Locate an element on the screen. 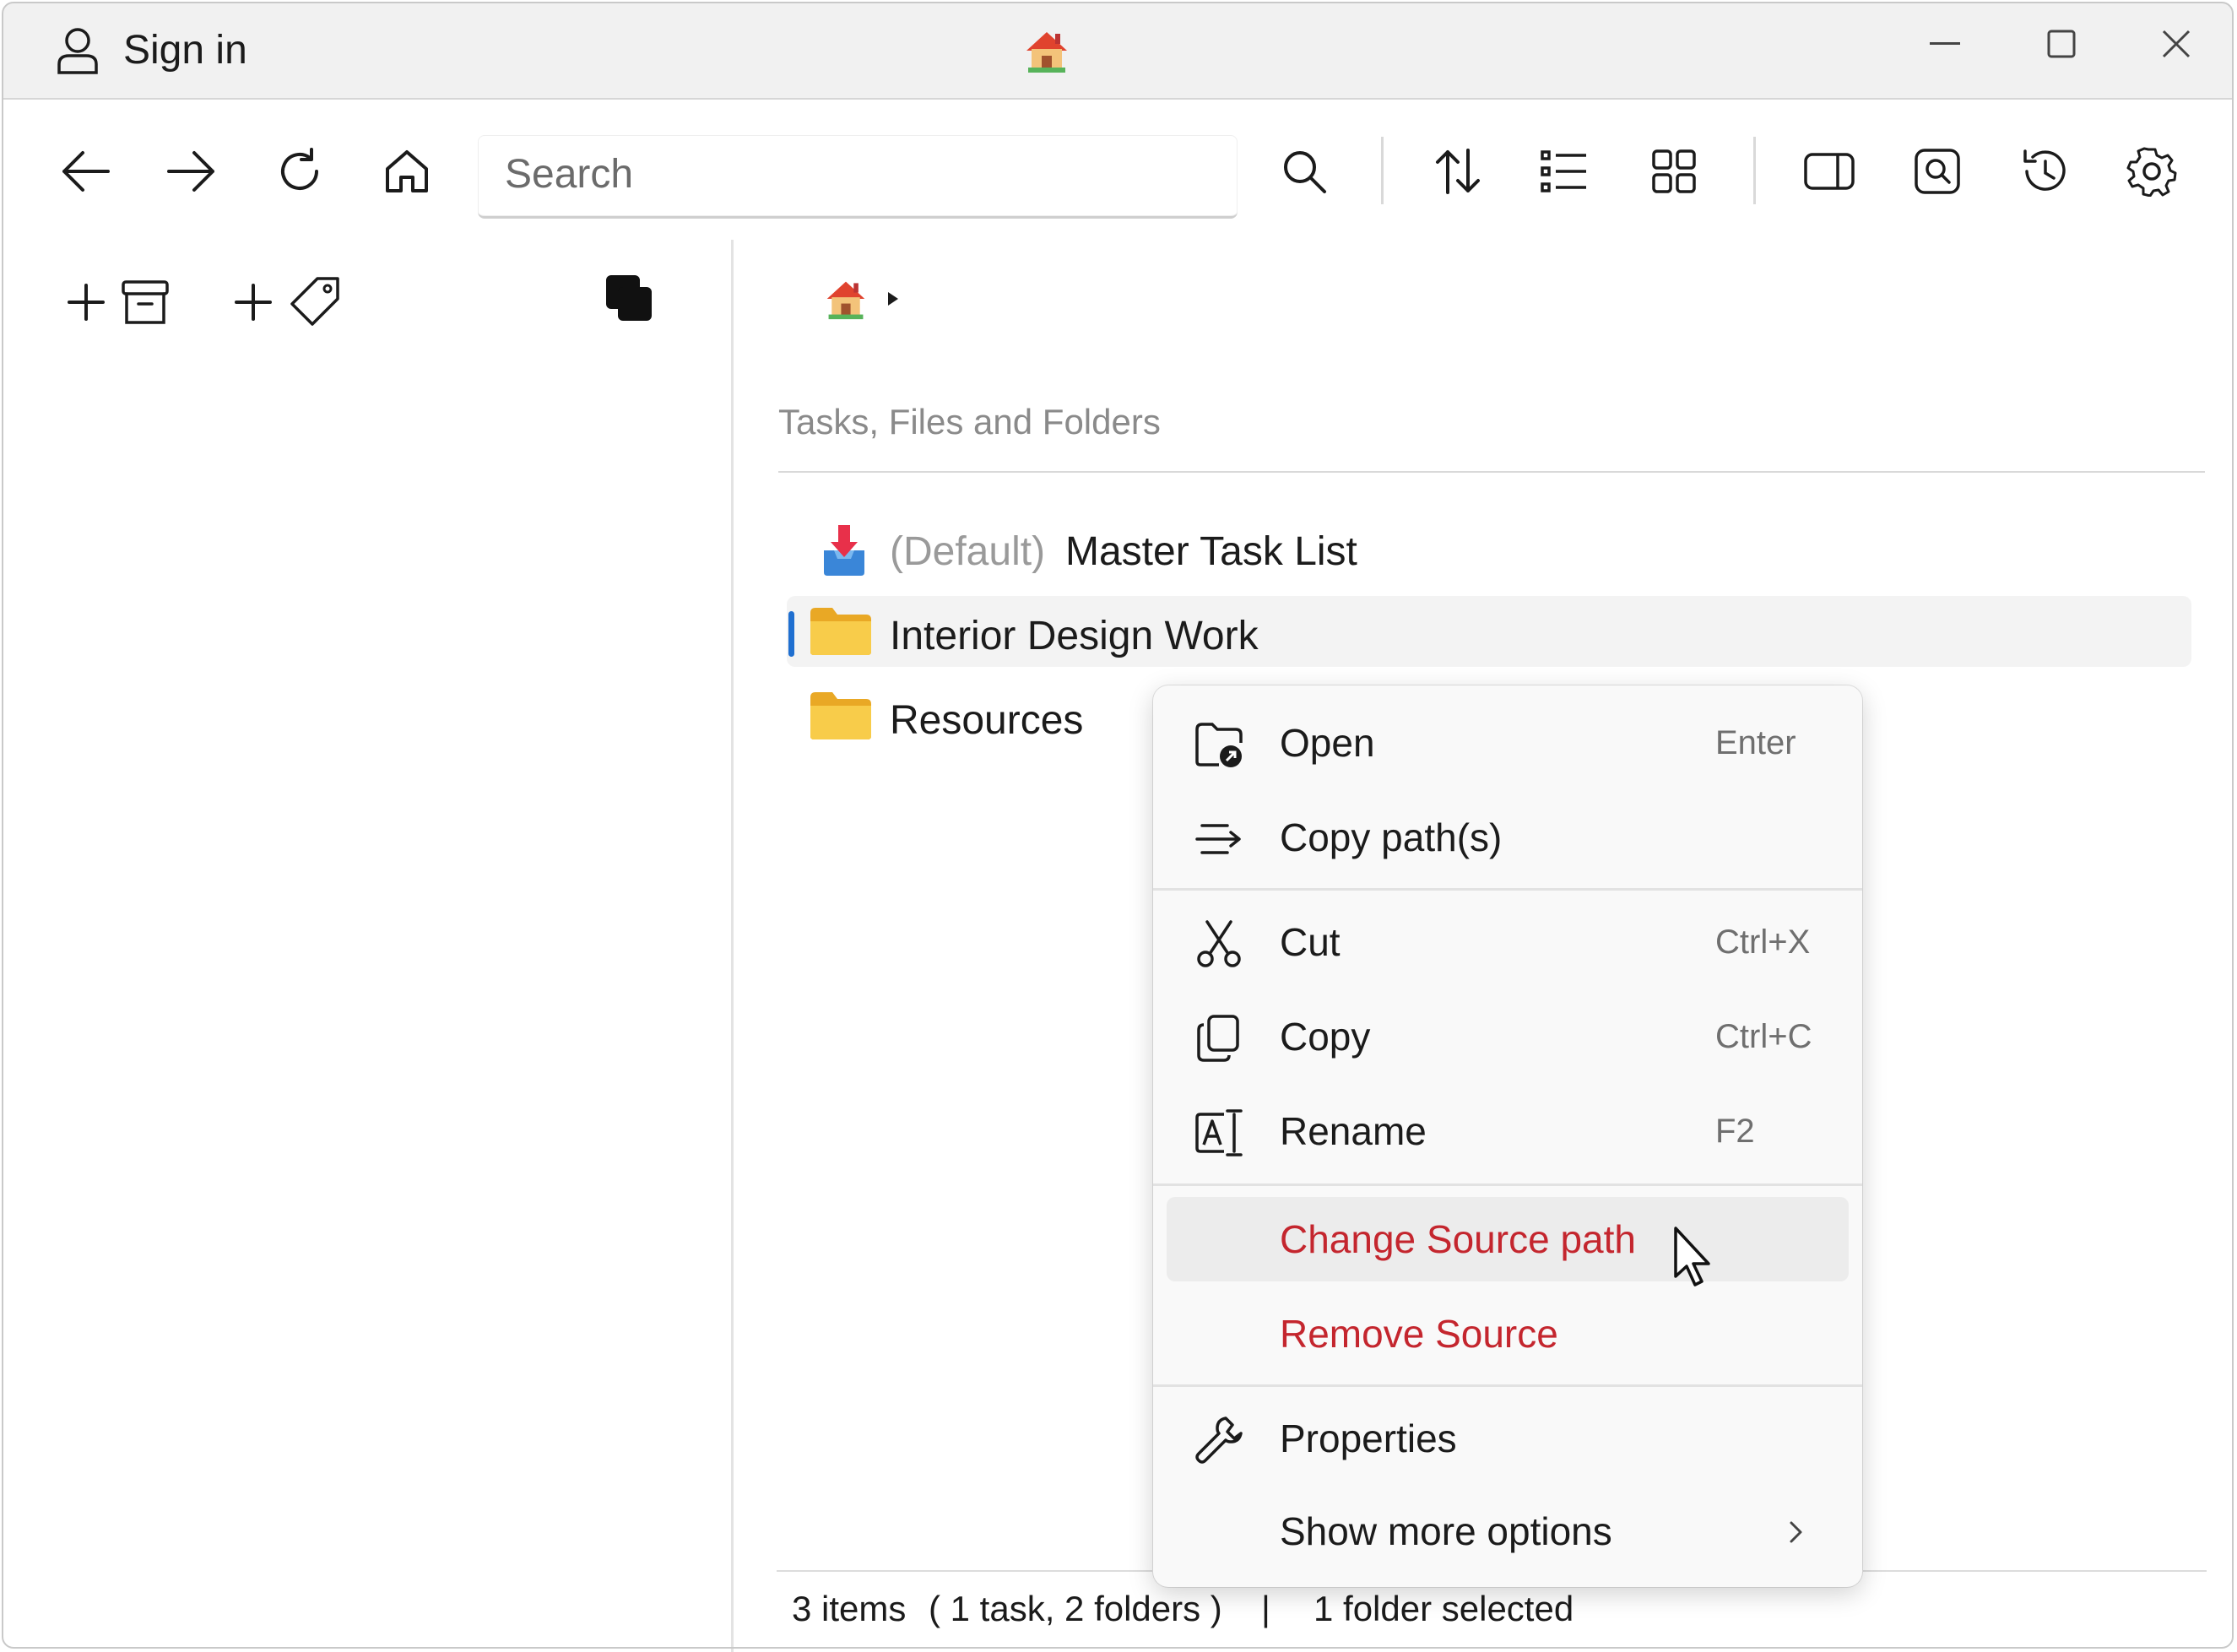 Image resolution: width=2237 pixels, height=1652 pixels. search-folder-button is located at coordinates (1937, 171).